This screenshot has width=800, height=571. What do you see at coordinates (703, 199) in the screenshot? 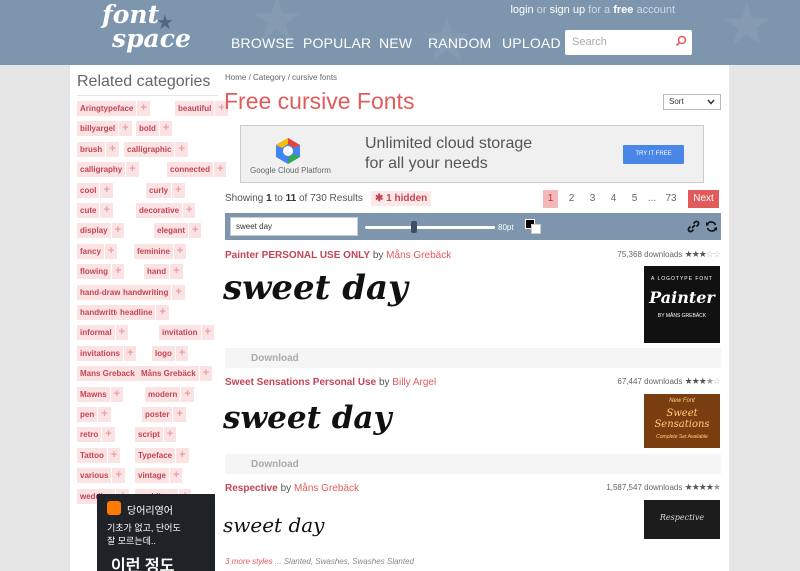
I see `next-page-button: Next` at bounding box center [703, 199].